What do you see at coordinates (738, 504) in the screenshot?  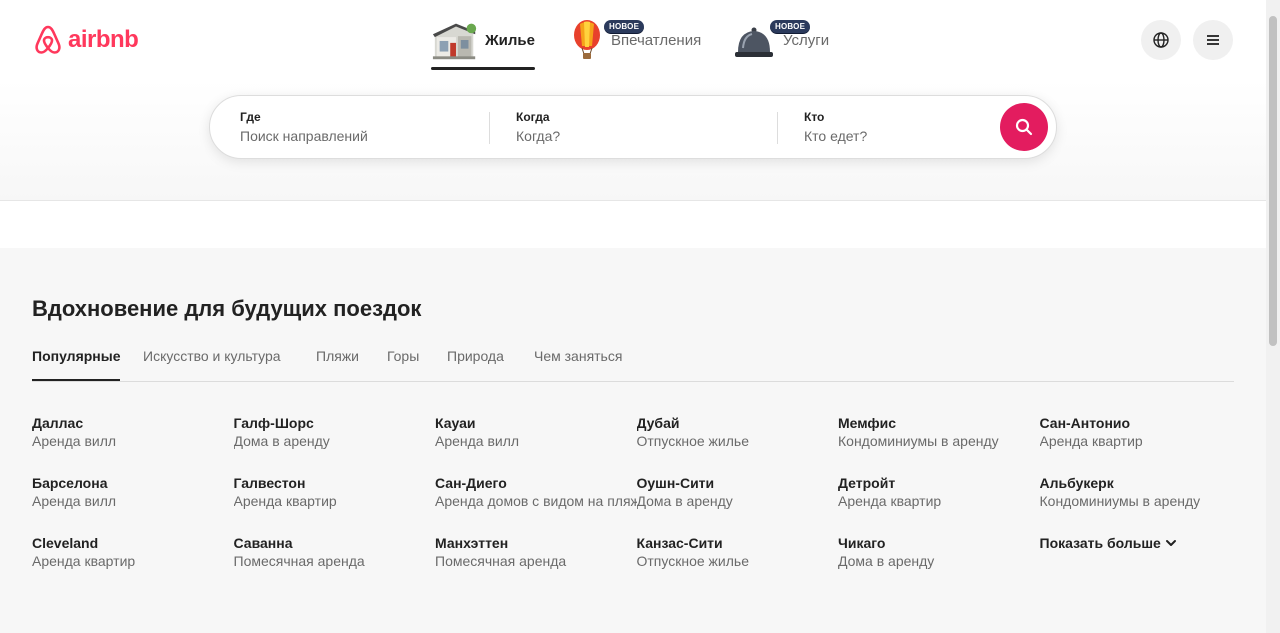 I see `destination-link: Оушн-Сити Дома в аренду` at bounding box center [738, 504].